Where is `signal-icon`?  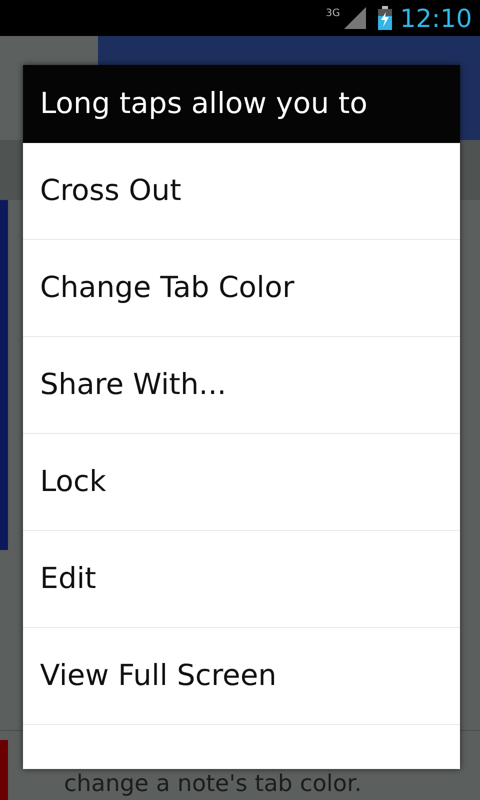 signal-icon is located at coordinates (355, 18).